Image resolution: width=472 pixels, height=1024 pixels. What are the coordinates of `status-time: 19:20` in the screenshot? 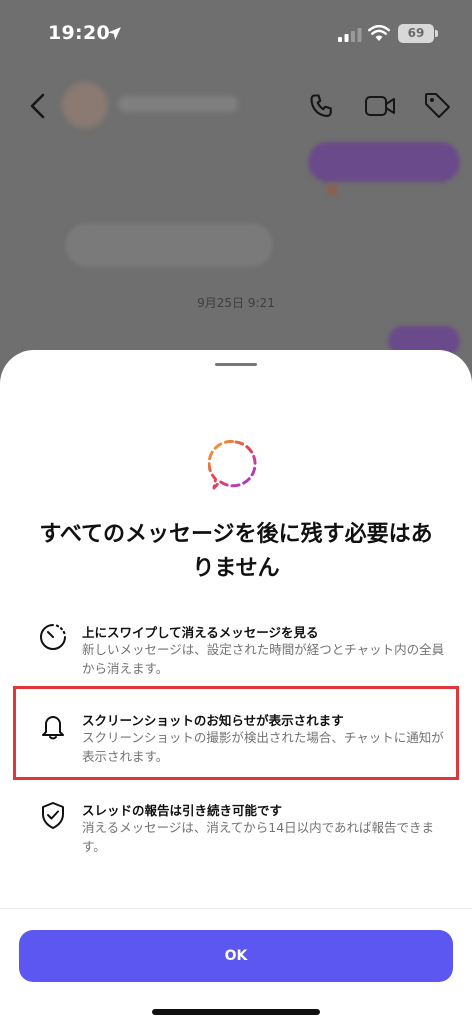 It's located at (79, 33).